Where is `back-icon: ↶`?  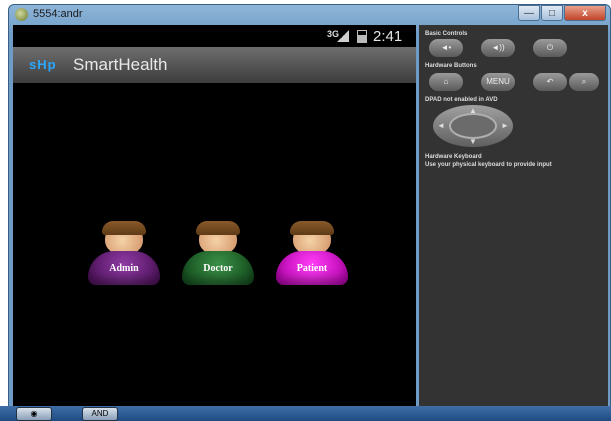 back-icon: ↶ is located at coordinates (550, 82).